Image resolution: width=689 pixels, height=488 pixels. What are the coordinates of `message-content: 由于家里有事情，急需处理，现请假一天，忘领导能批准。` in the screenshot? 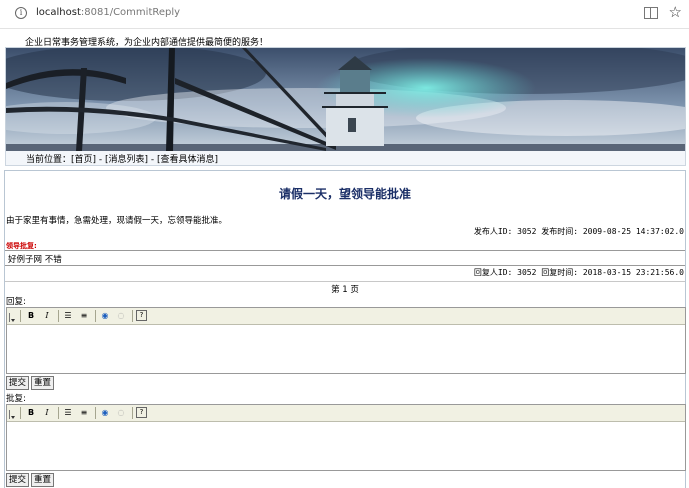 It's located at (117, 221).